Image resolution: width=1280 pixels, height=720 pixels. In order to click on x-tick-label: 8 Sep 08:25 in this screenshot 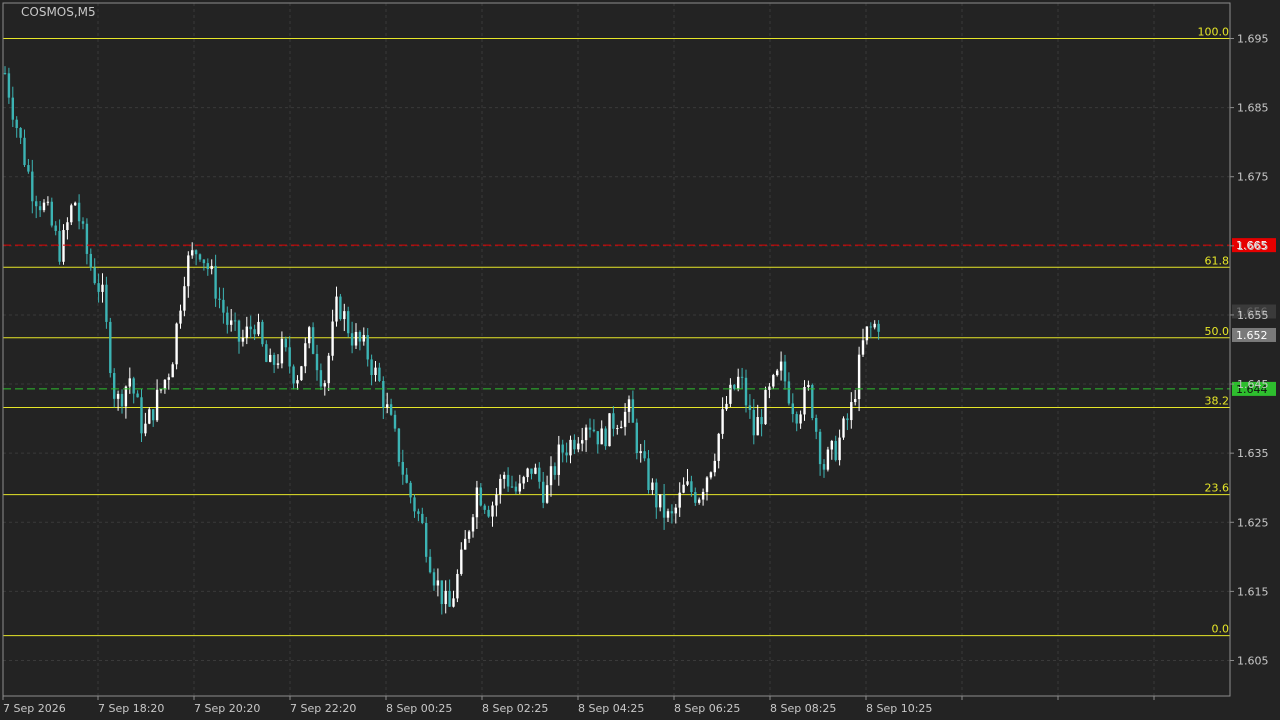, I will do `click(803, 708)`.